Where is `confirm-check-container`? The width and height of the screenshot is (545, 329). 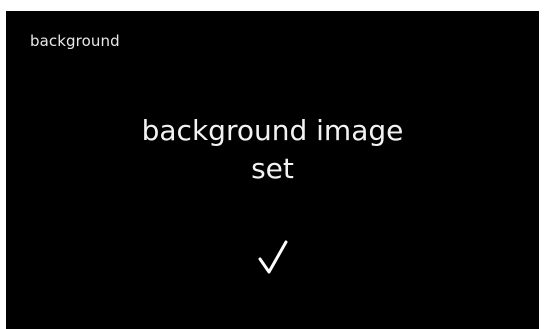
confirm-check-container is located at coordinates (272, 257).